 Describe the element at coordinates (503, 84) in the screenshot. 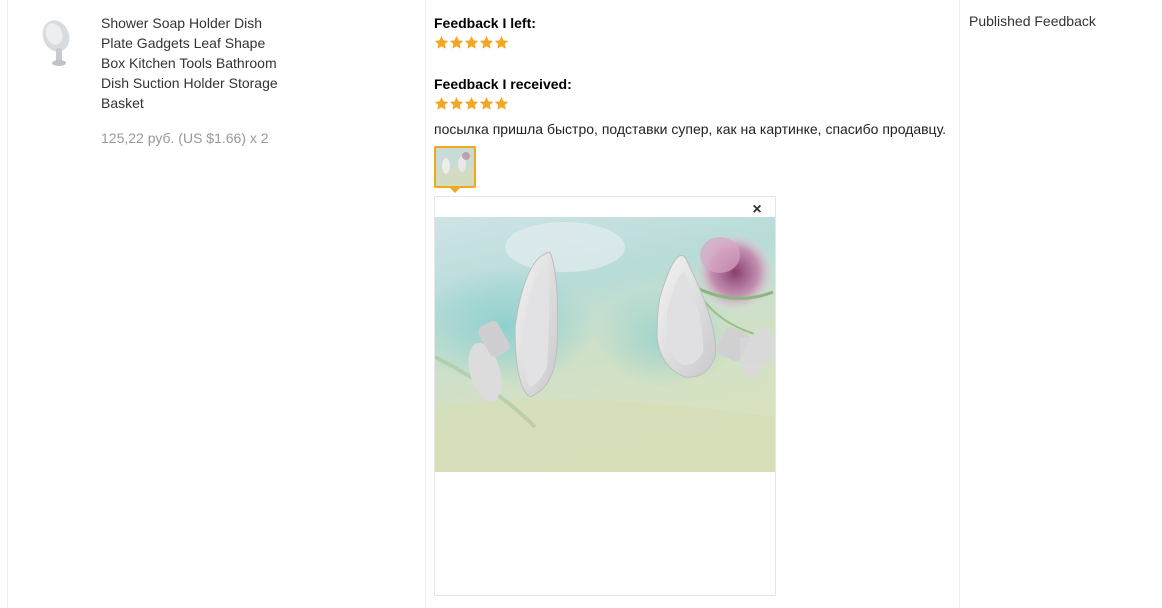

I see `feedback-received-label: Feedback I received:` at that location.